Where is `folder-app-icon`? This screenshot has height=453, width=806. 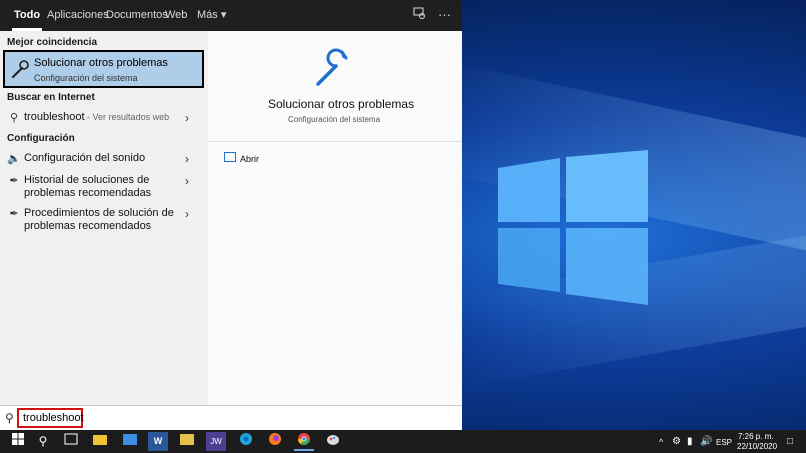 folder-app-icon is located at coordinates (187, 441).